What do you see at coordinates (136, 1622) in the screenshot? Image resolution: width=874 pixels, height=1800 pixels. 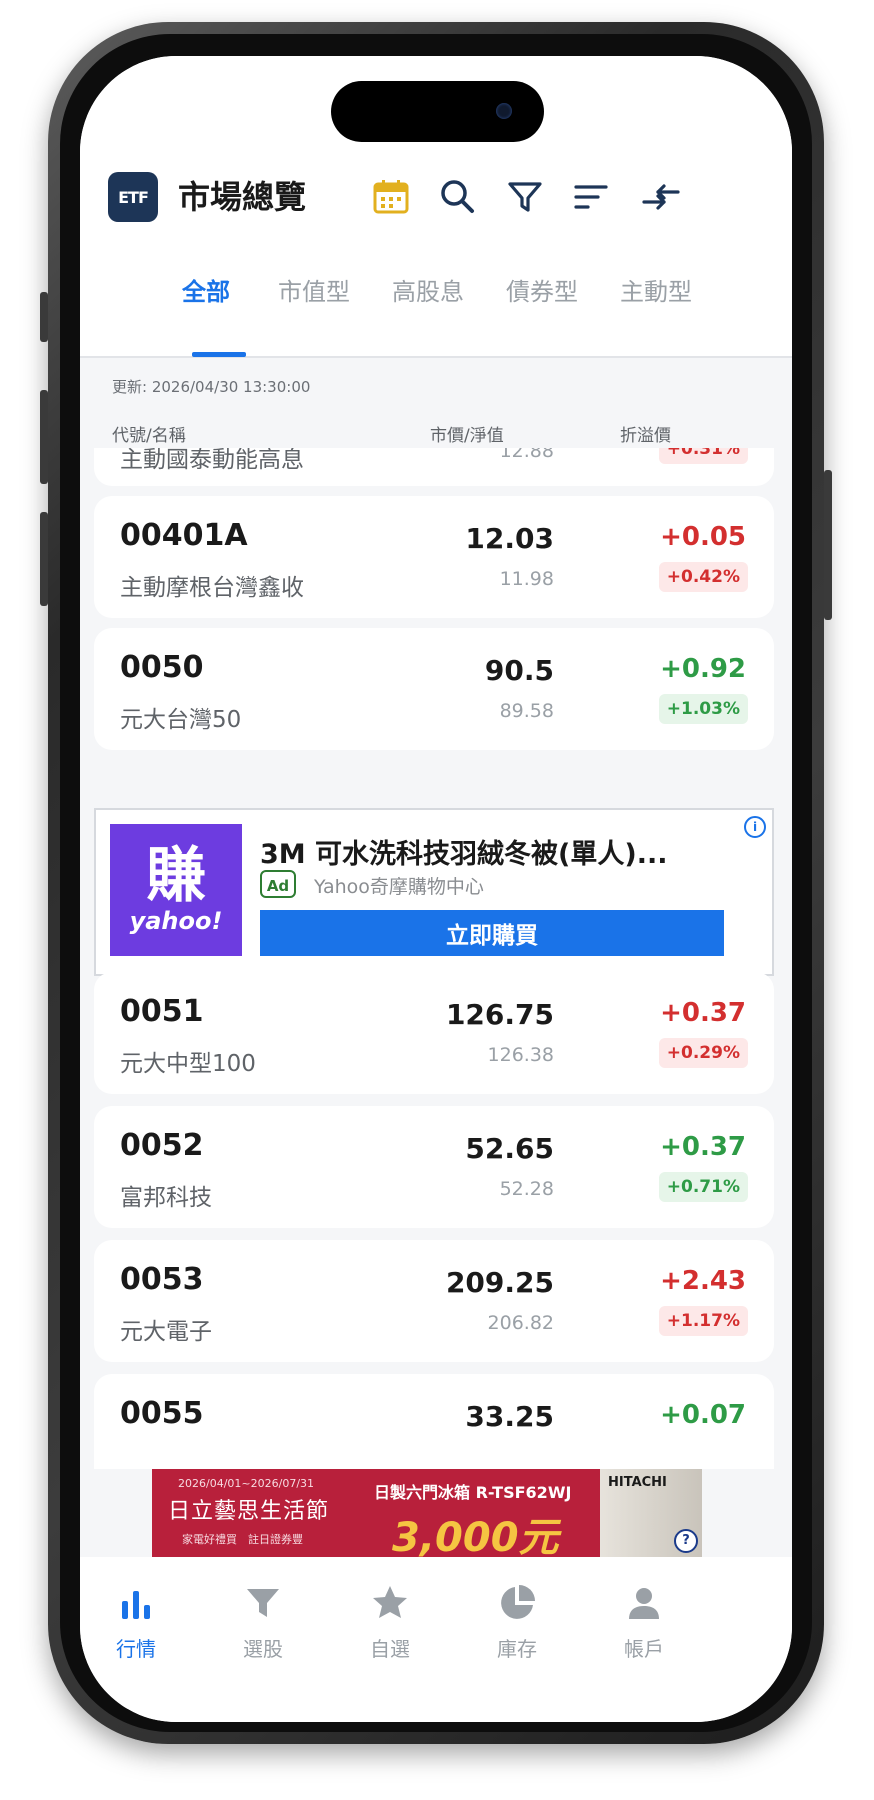 I see `nav-market: 行情` at bounding box center [136, 1622].